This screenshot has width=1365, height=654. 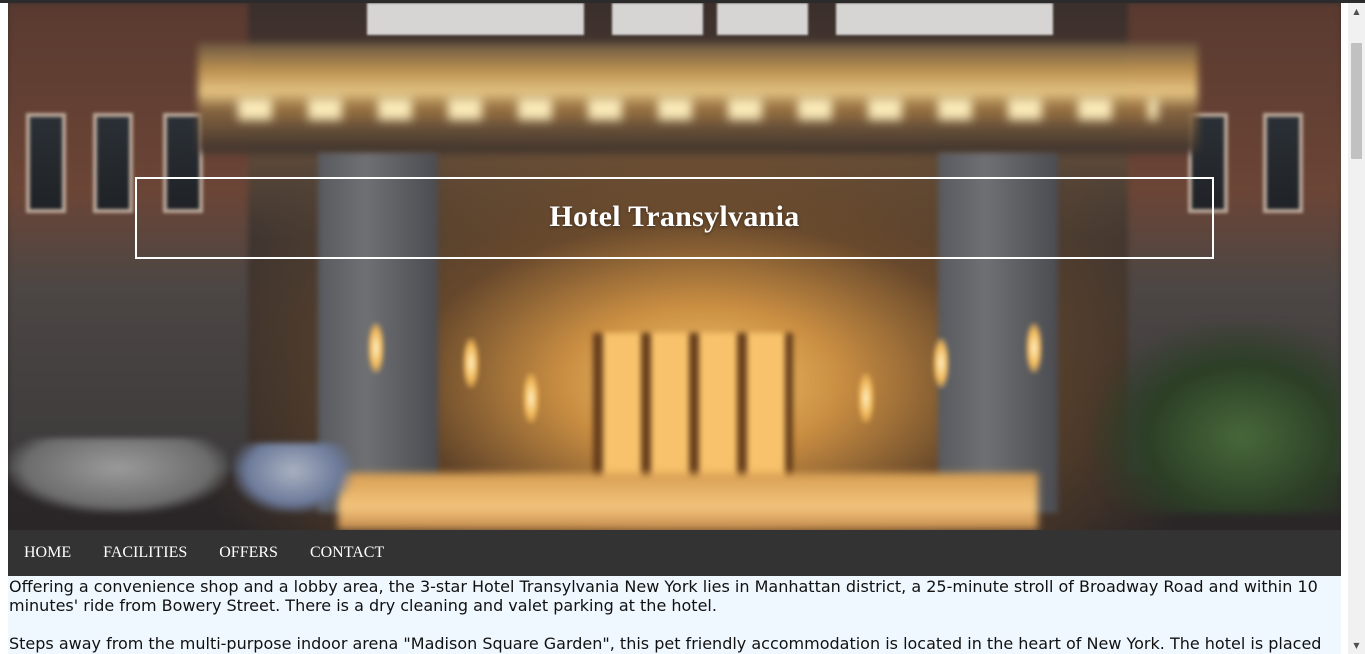 I want to click on hero-entrance-doors, so click(x=693, y=408).